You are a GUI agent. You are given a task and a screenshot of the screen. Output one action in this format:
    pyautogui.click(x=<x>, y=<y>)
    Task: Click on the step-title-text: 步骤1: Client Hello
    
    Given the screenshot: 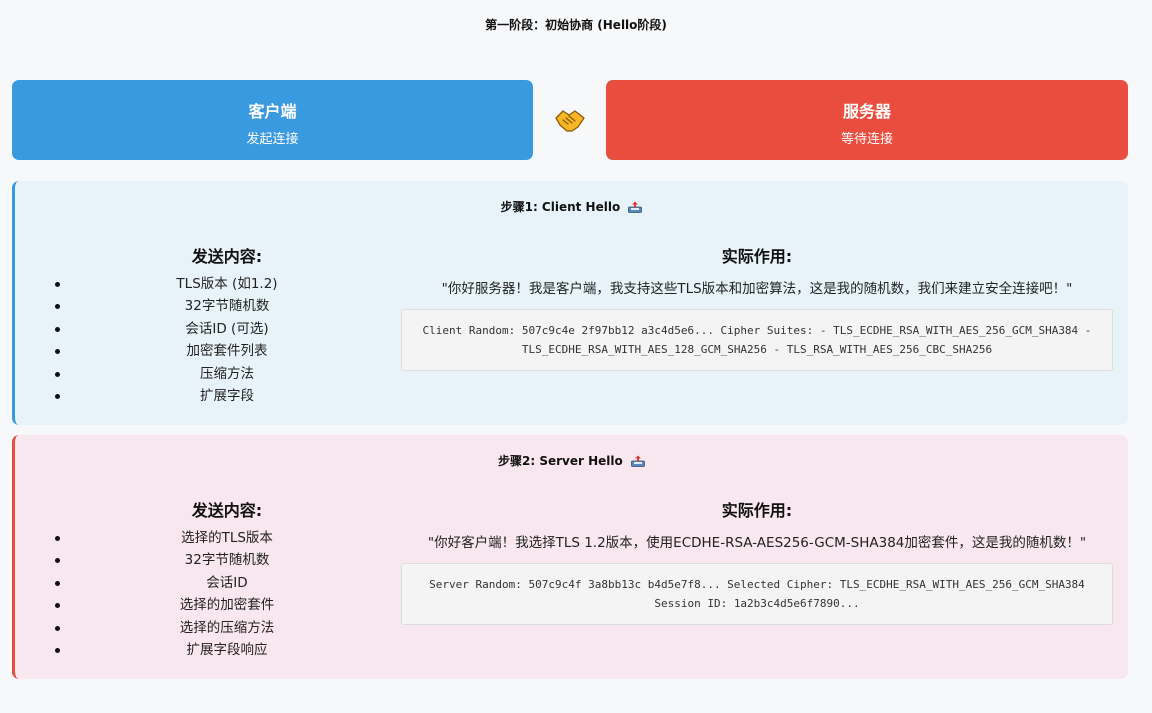 What is the action you would take?
    pyautogui.click(x=560, y=207)
    